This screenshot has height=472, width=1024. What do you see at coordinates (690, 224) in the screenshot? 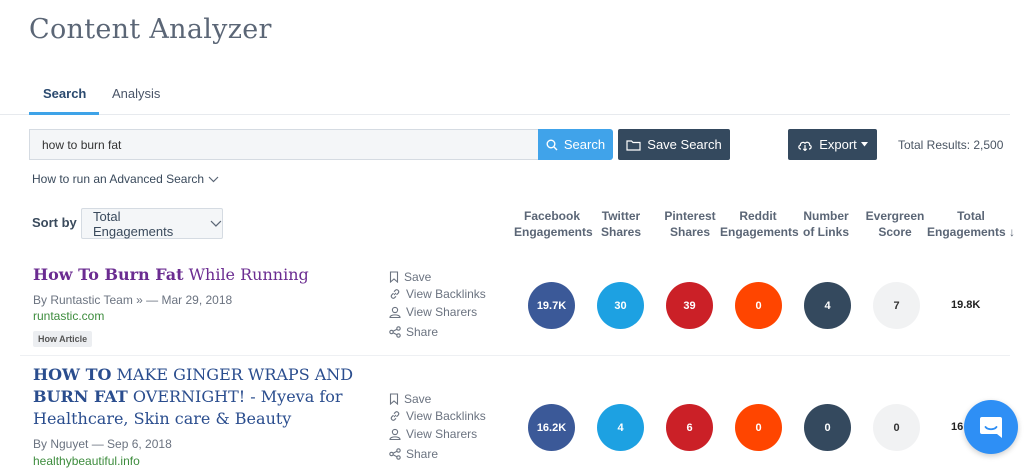
I see `column-header-pinterest: Pinterest Shares` at bounding box center [690, 224].